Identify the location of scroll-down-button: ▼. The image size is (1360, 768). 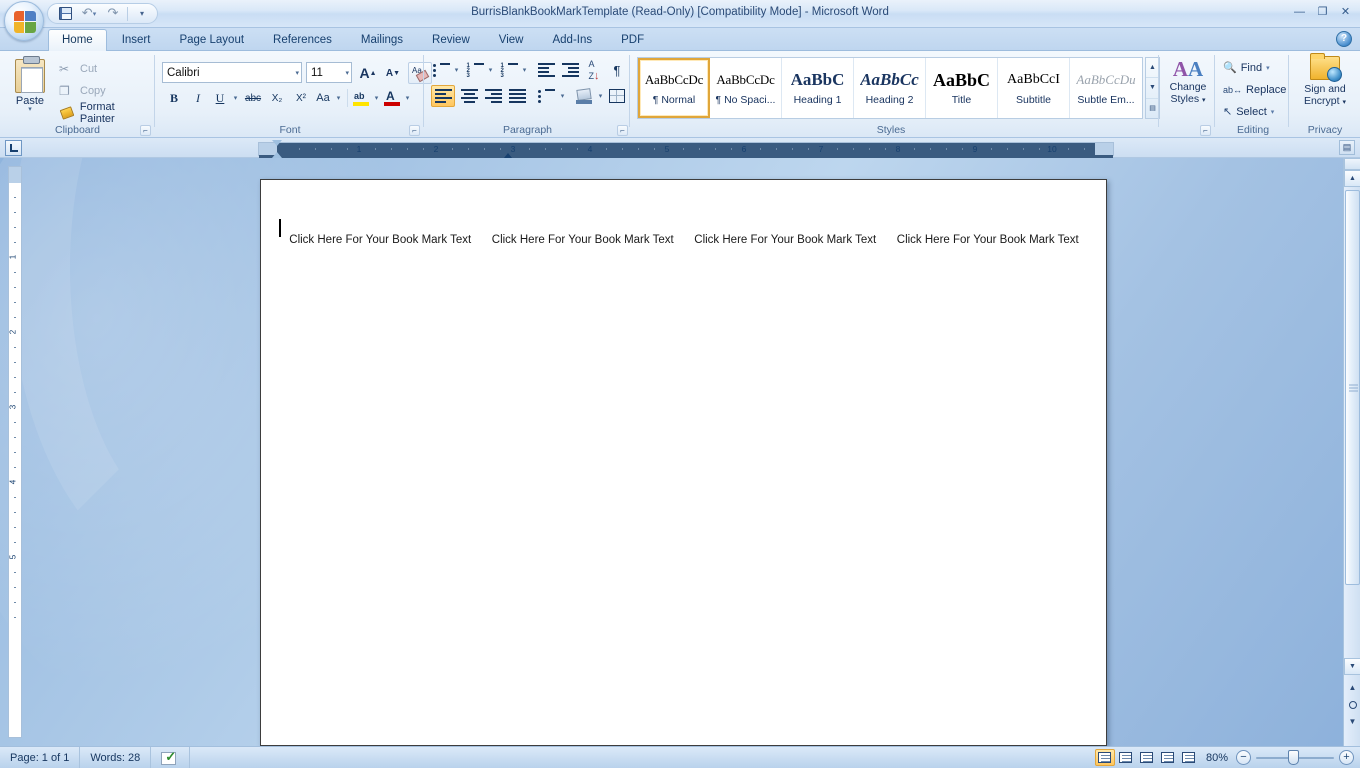
(1352, 666).